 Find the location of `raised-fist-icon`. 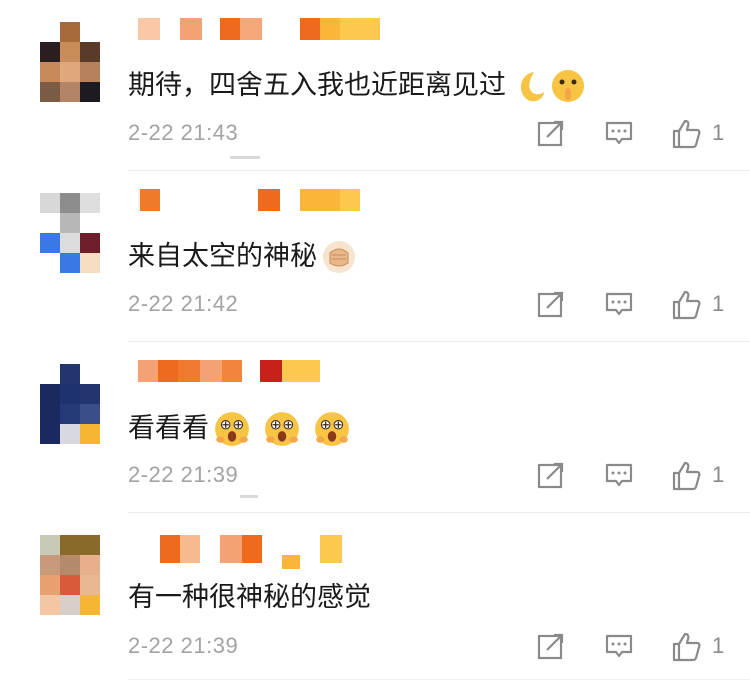

raised-fist-icon is located at coordinates (339, 257).